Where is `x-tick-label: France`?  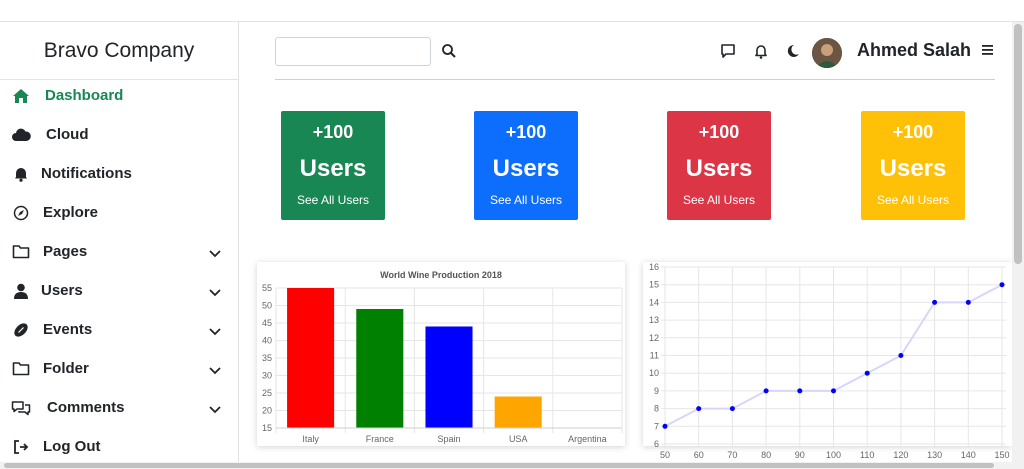 x-tick-label: France is located at coordinates (380, 439).